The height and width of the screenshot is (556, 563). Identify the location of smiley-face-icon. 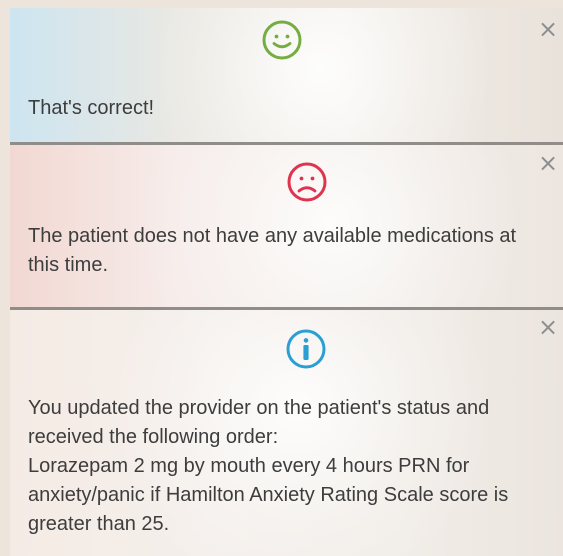
(282, 40).